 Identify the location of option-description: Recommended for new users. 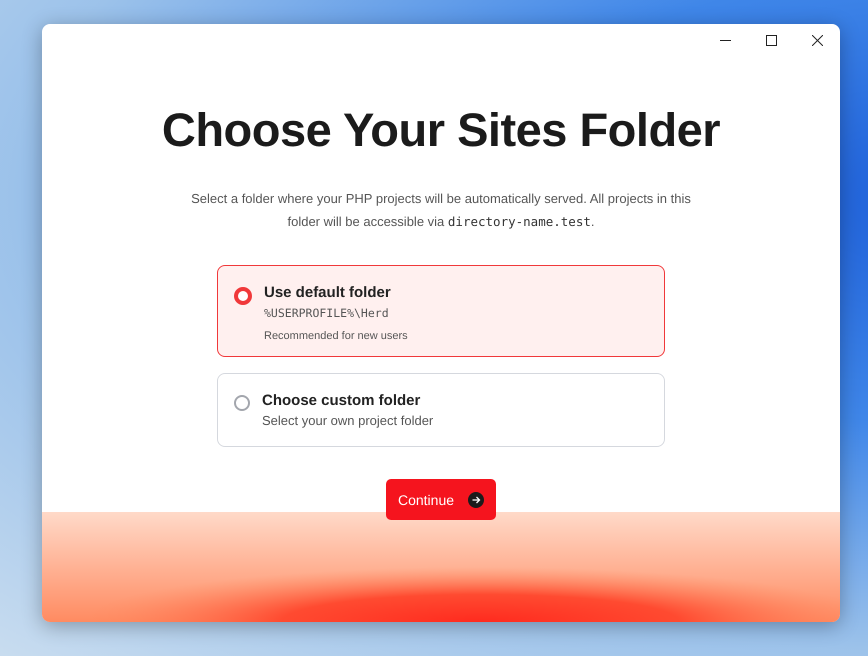
(336, 336).